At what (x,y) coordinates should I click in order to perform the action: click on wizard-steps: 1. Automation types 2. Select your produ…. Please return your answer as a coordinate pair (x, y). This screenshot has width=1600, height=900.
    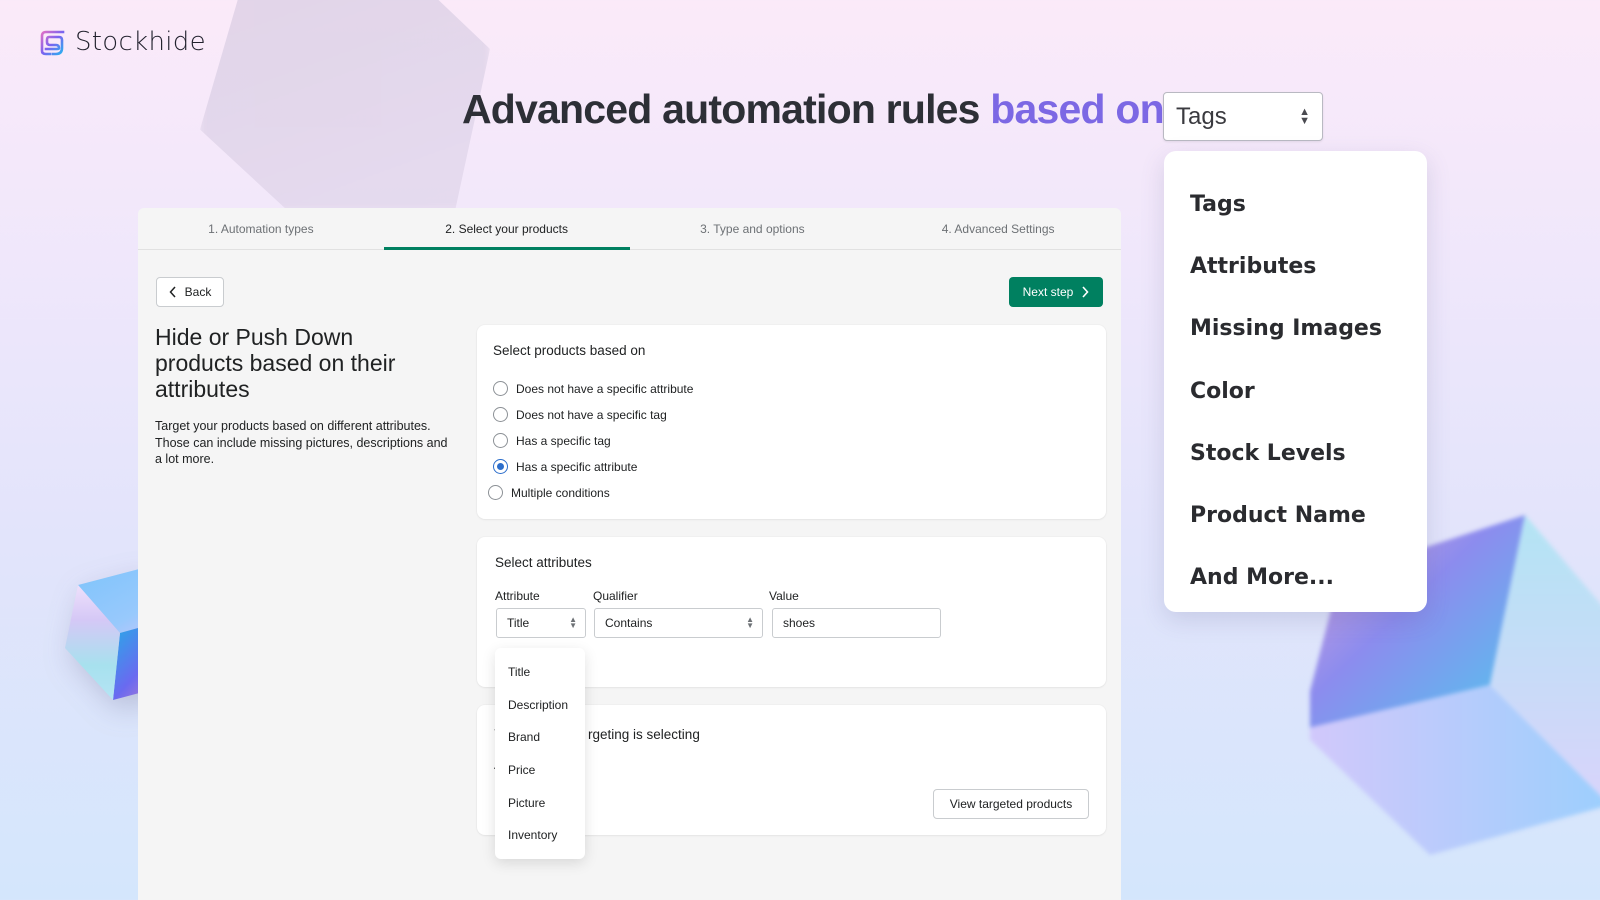
    Looking at the image, I should click on (629, 229).